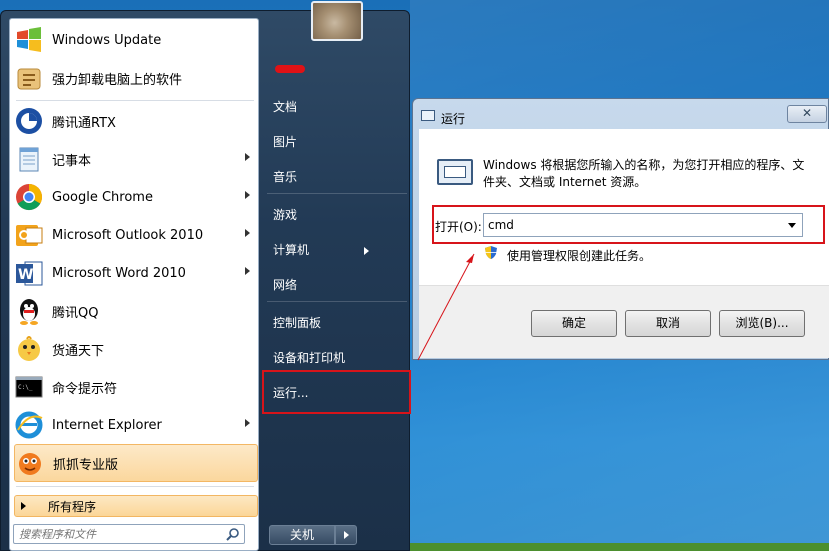 This screenshot has height=551, width=829. Describe the element at coordinates (628, 224) in the screenshot. I see `open-field-highlight-box` at that location.